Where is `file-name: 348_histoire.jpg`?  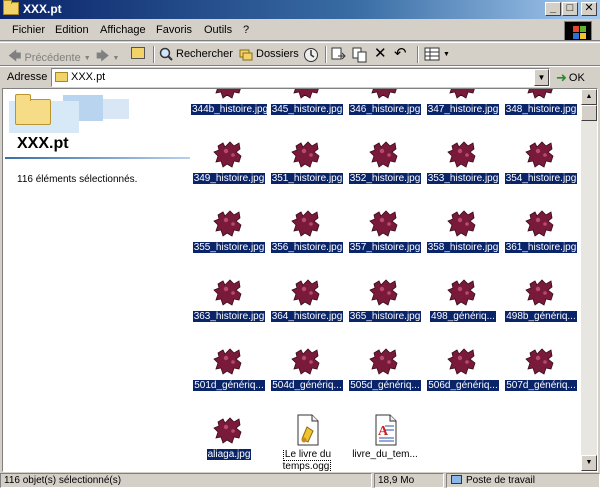
file-name: 348_histoire.jpg is located at coordinates (541, 110).